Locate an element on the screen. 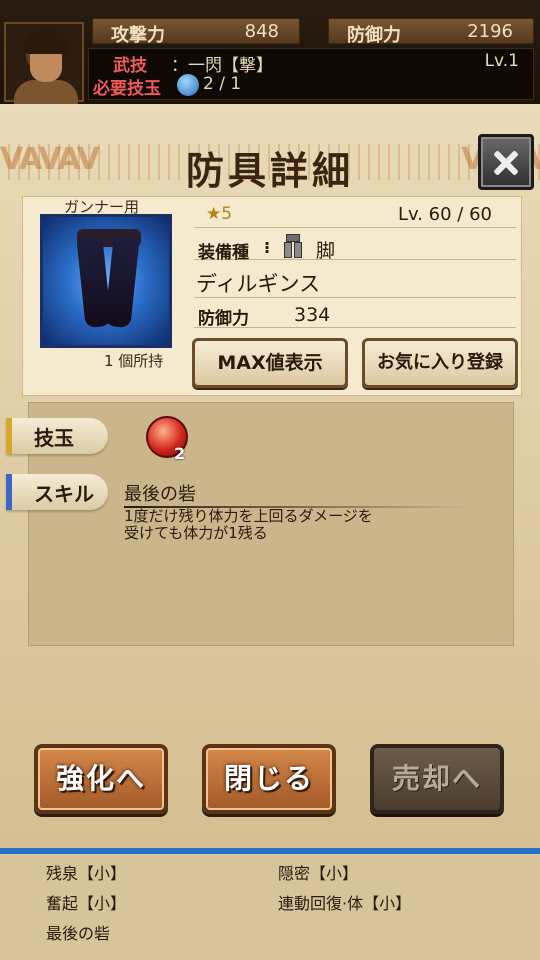  equip-type-label: 装備種 is located at coordinates (223, 253).